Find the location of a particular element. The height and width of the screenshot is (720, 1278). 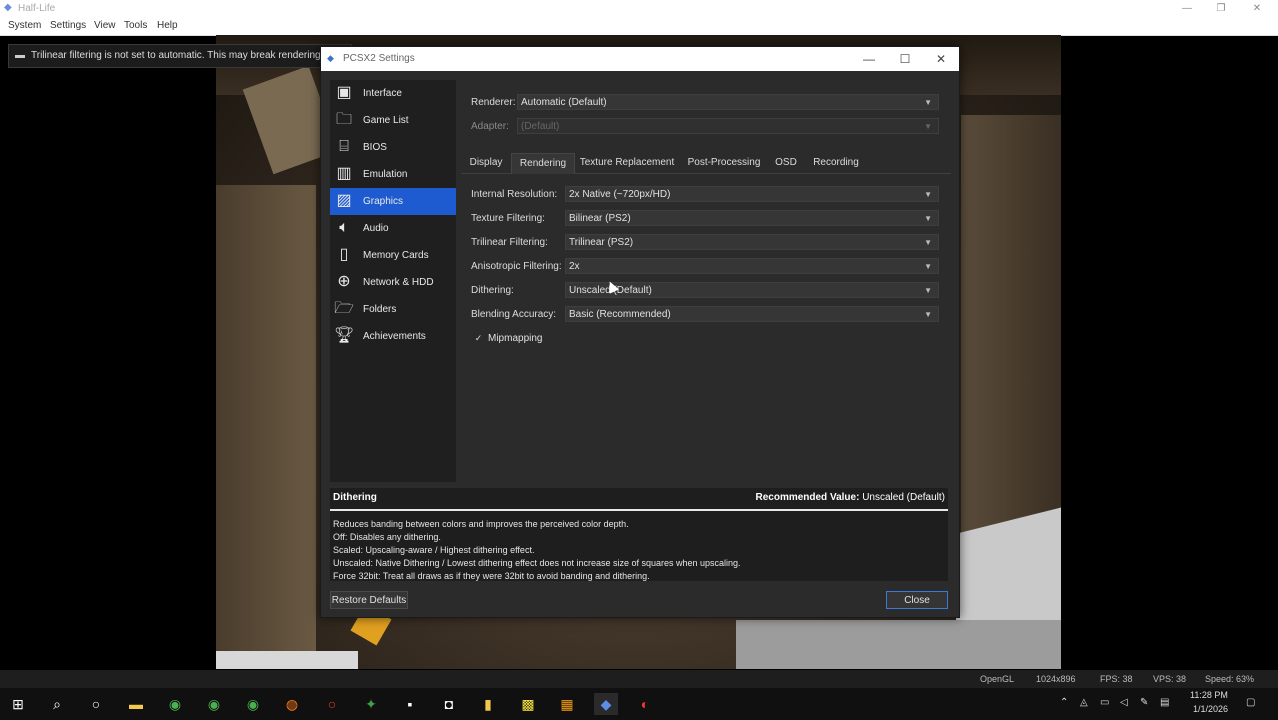

volume-icon: ◁ is located at coordinates (1124, 702).